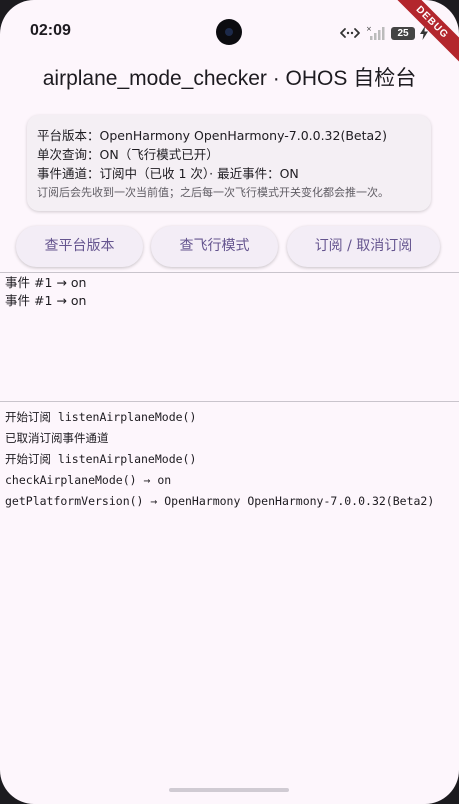  Describe the element at coordinates (363, 246) in the screenshot. I see `toggle-subscribe-button: 订阅 / 取消订阅` at that location.